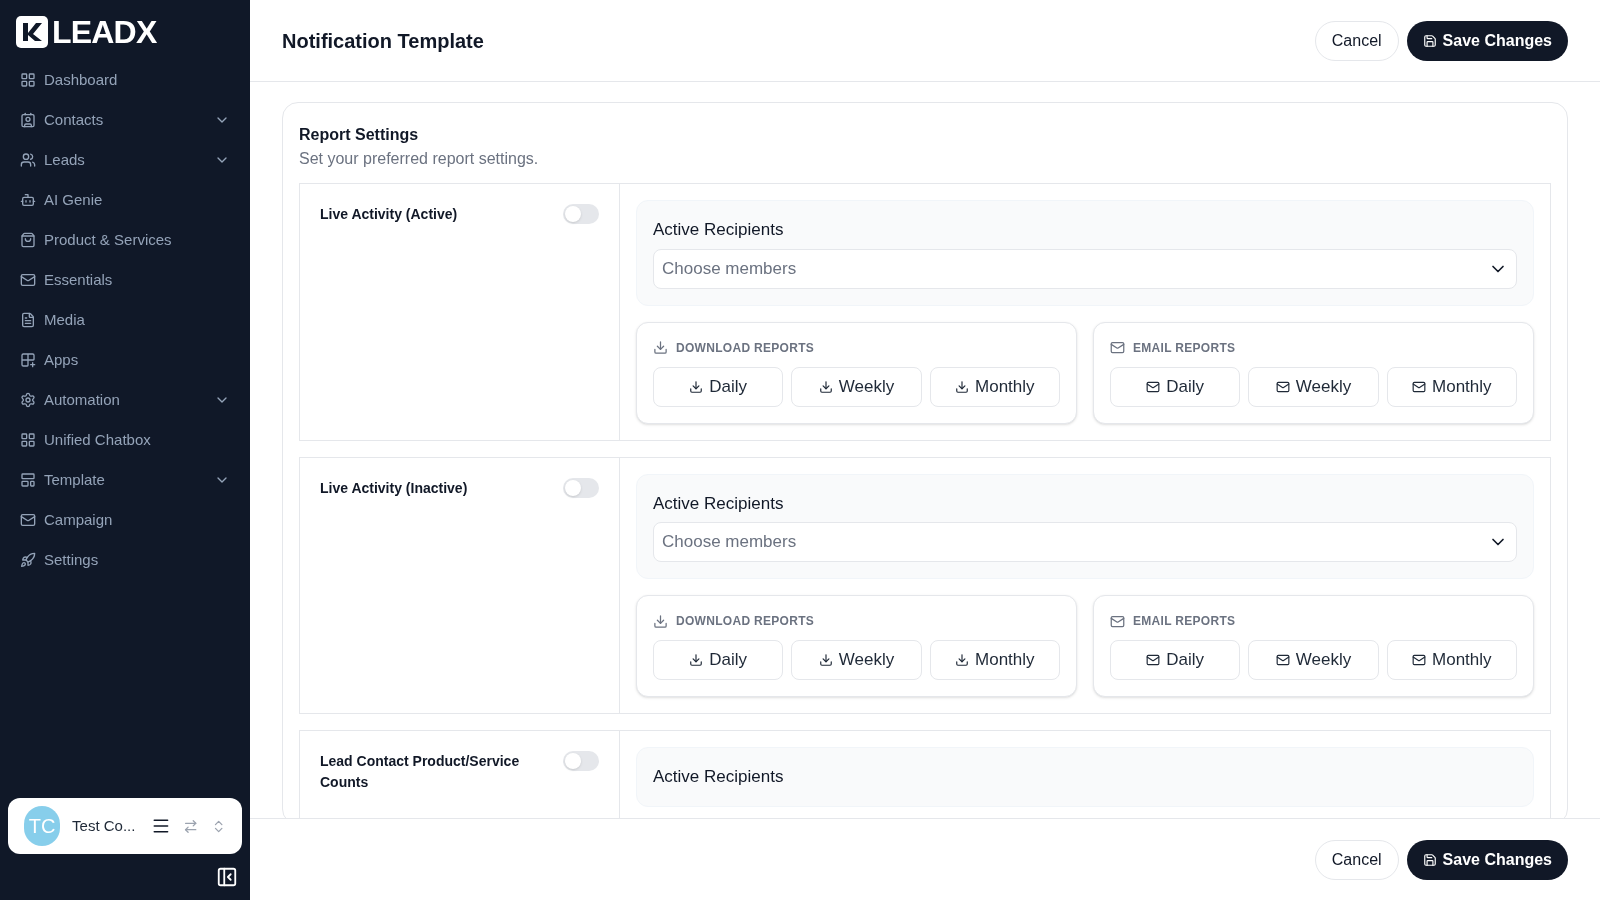 The height and width of the screenshot is (900, 1600). What do you see at coordinates (125, 440) in the screenshot?
I see `nav-item: Unified Chatbox` at bounding box center [125, 440].